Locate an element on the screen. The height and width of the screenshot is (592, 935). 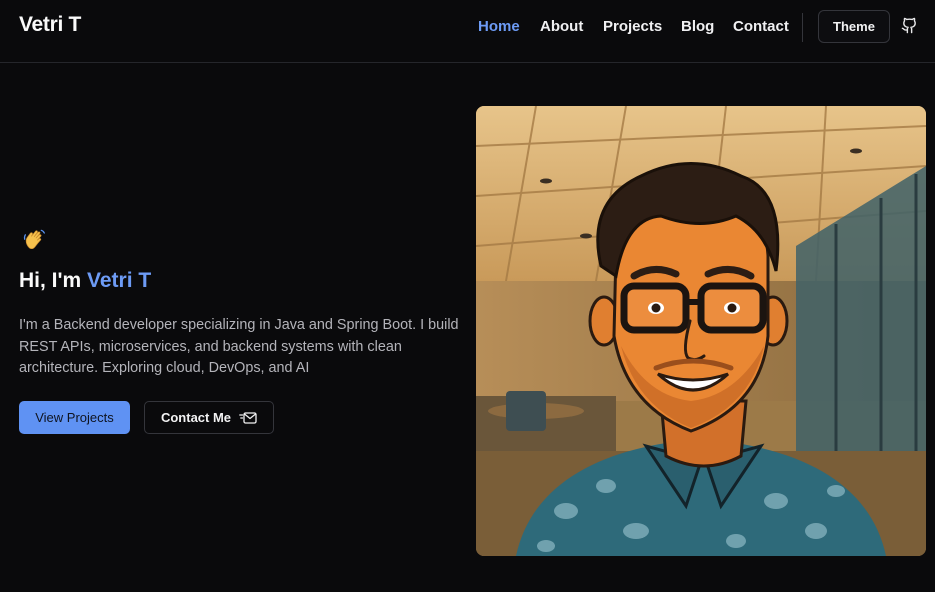
nav-home-link: Home is located at coordinates (499, 26).